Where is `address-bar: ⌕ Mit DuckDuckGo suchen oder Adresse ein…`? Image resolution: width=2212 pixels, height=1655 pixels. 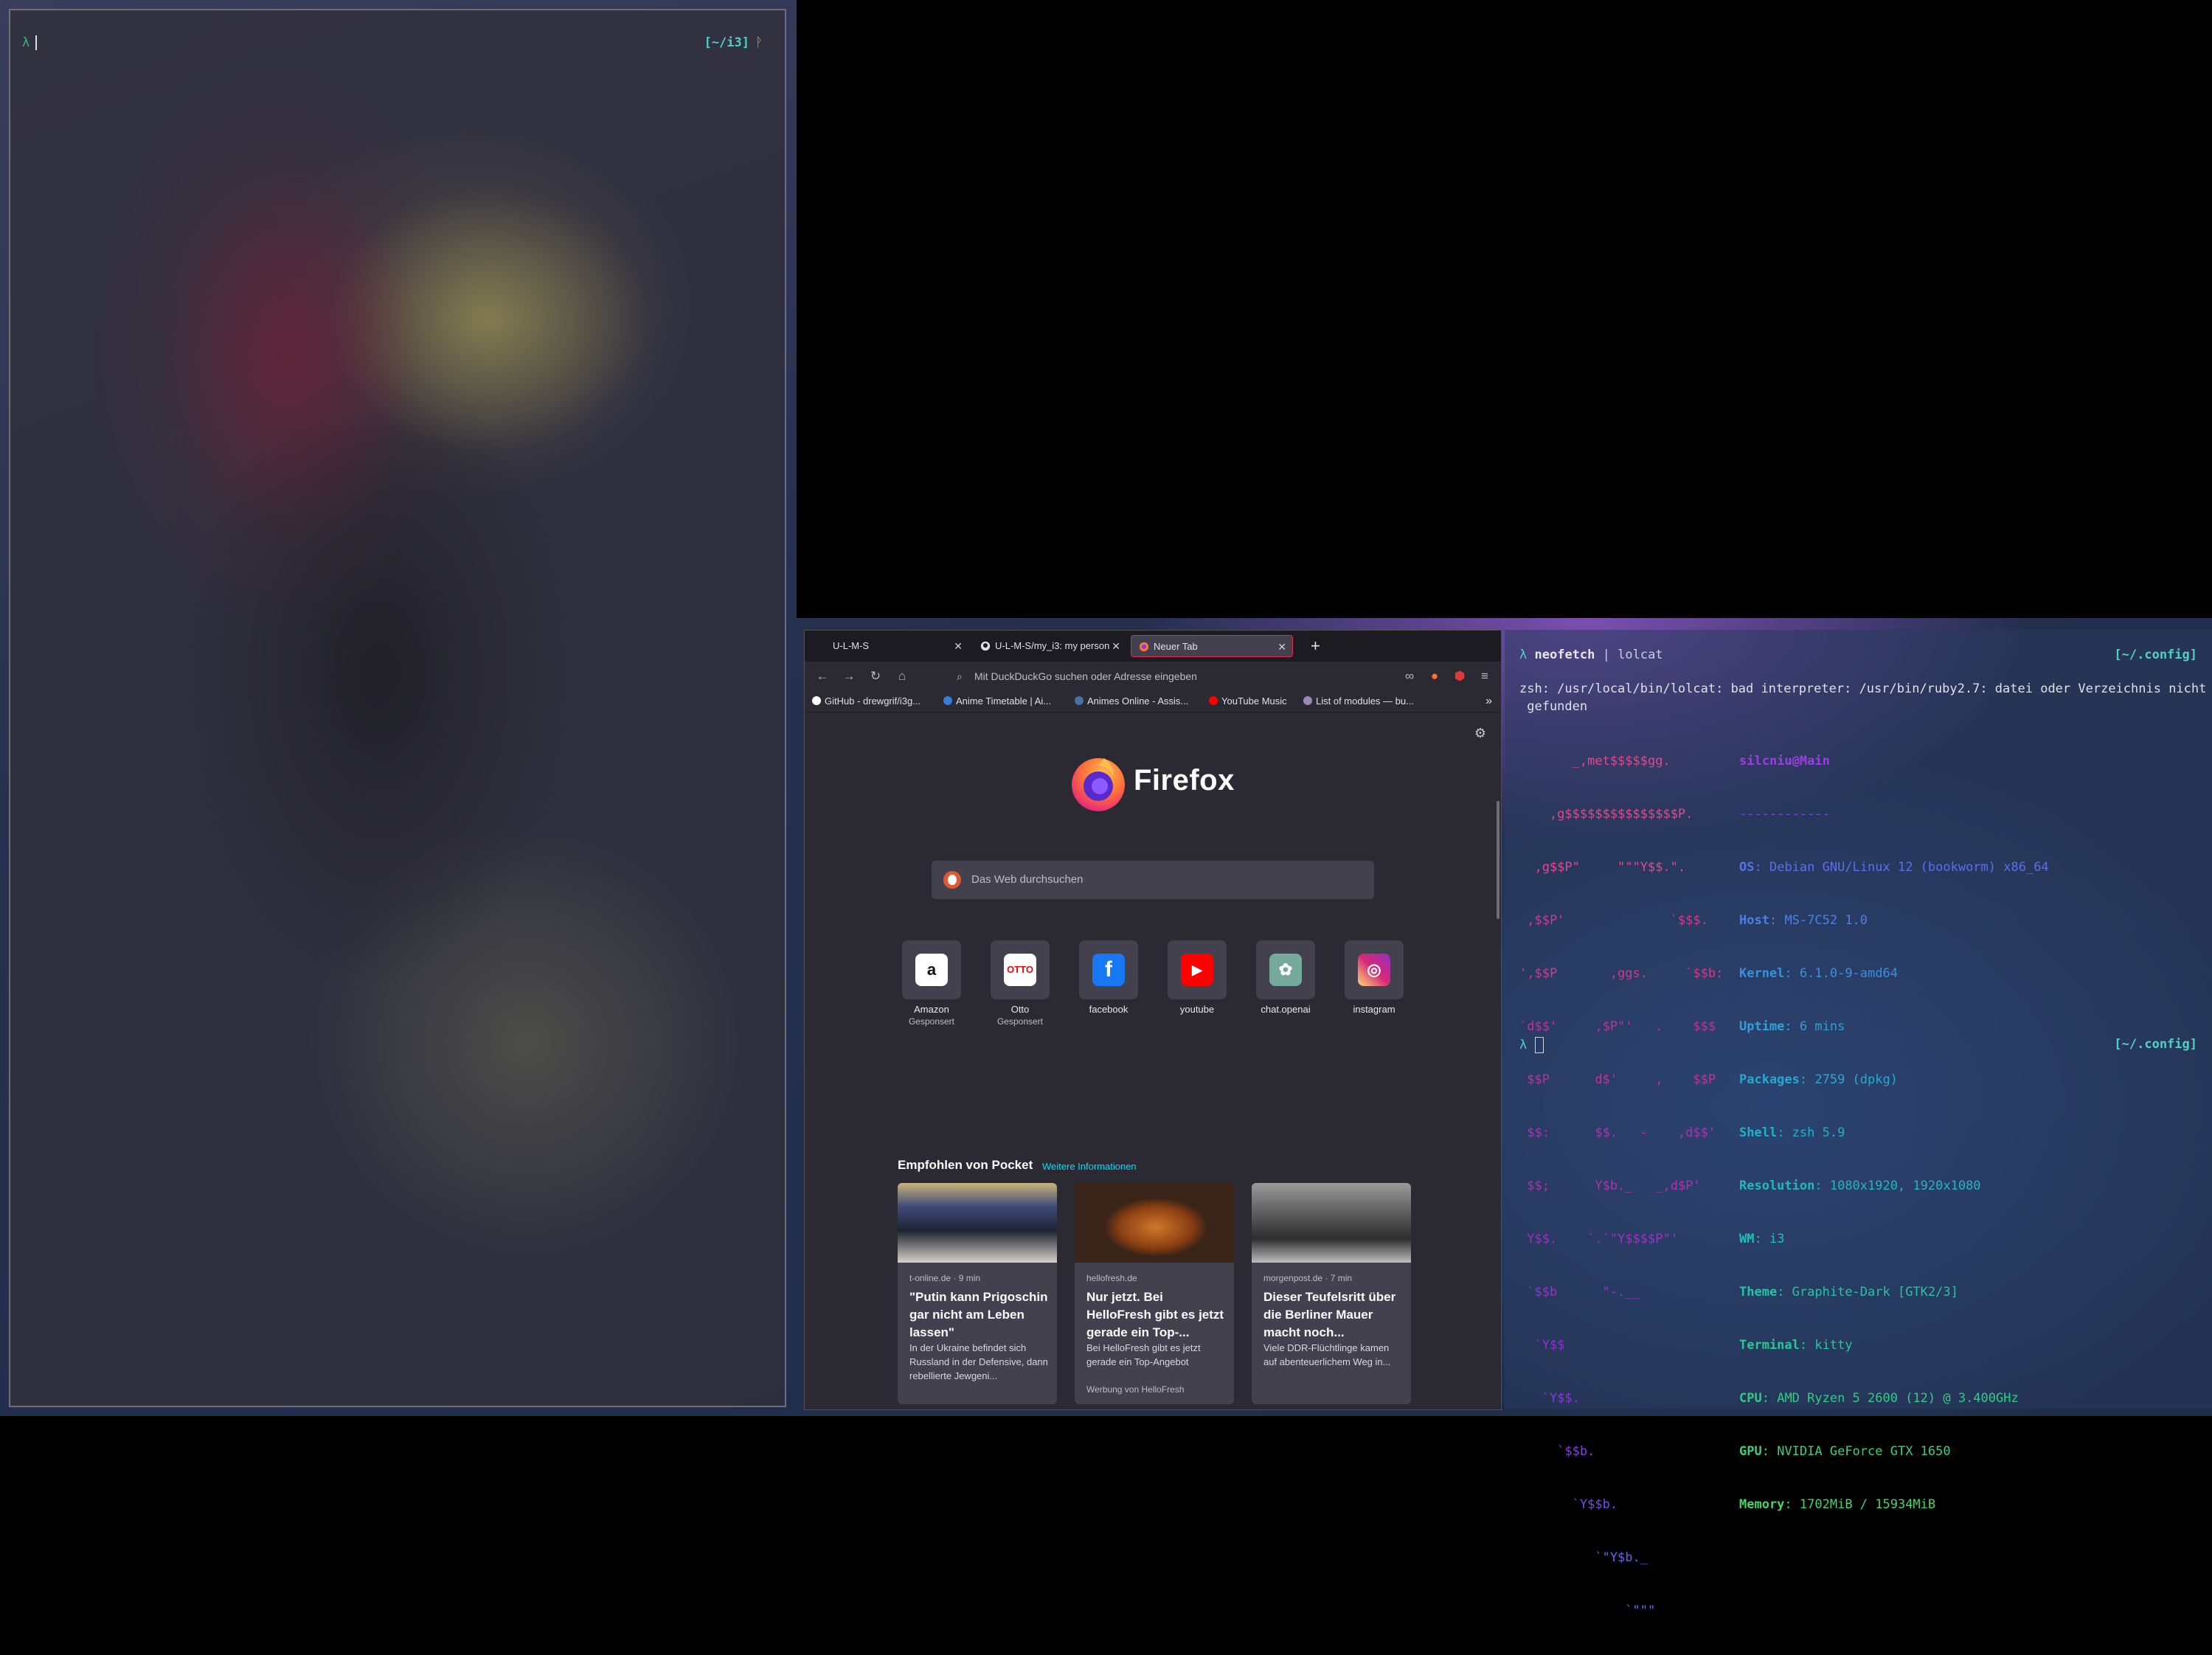 address-bar: ⌕ Mit DuckDuckGo suchen oder Adresse ein… is located at coordinates (1169, 676).